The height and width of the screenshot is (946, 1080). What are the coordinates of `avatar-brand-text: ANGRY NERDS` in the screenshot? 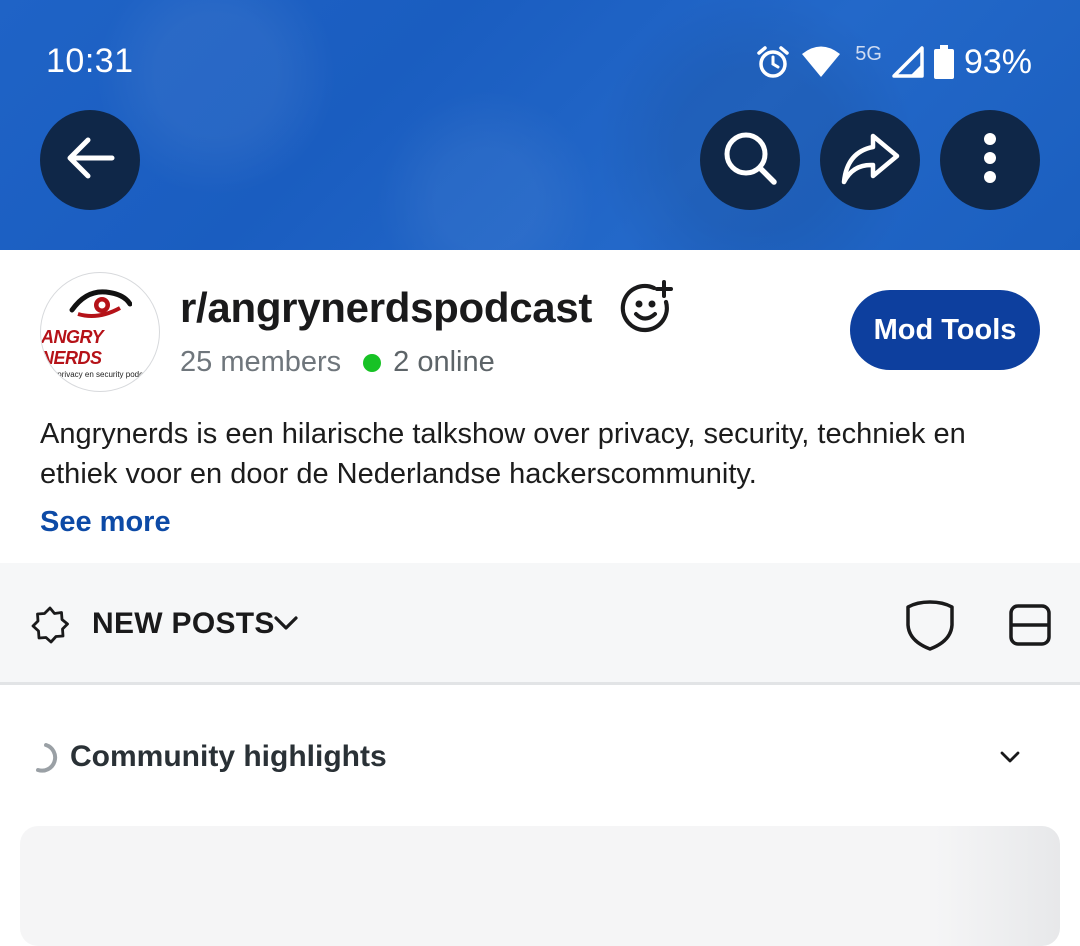 It's located at (72, 347).